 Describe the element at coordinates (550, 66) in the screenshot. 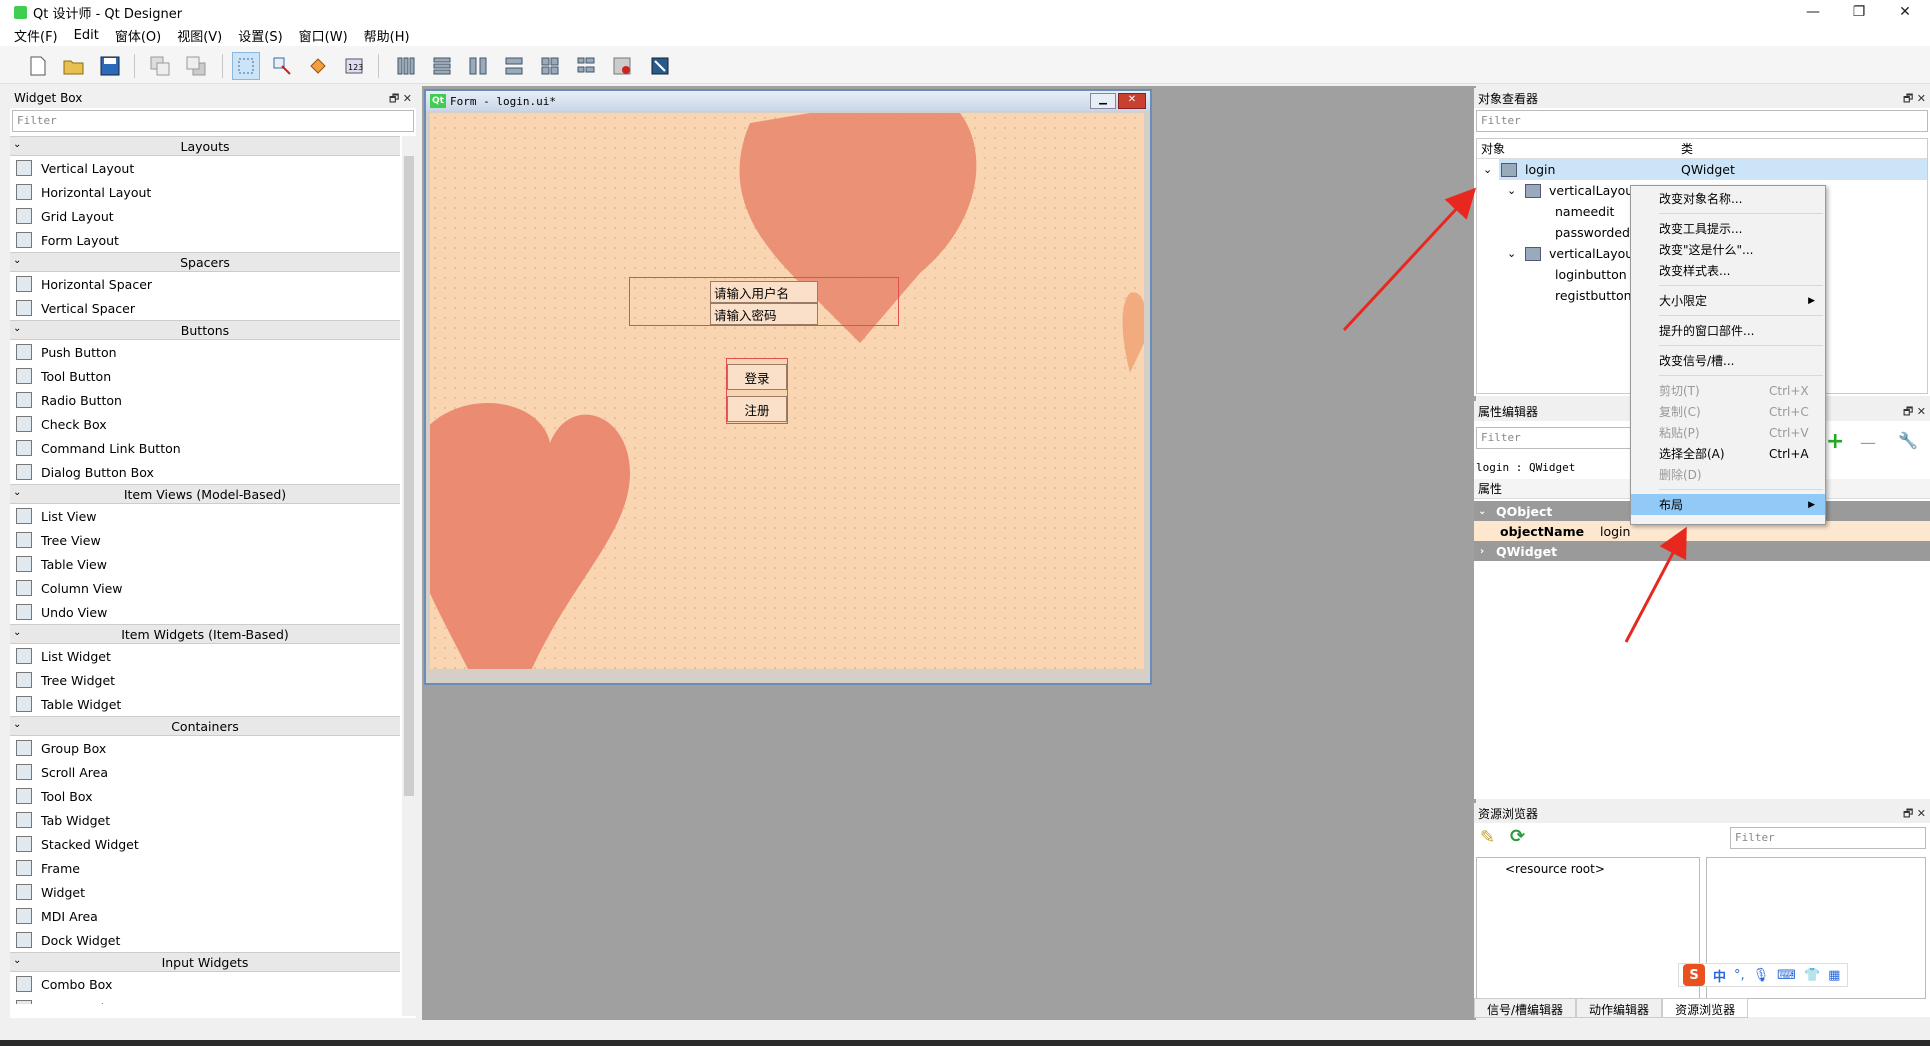

I see `layout-grid-icon` at that location.